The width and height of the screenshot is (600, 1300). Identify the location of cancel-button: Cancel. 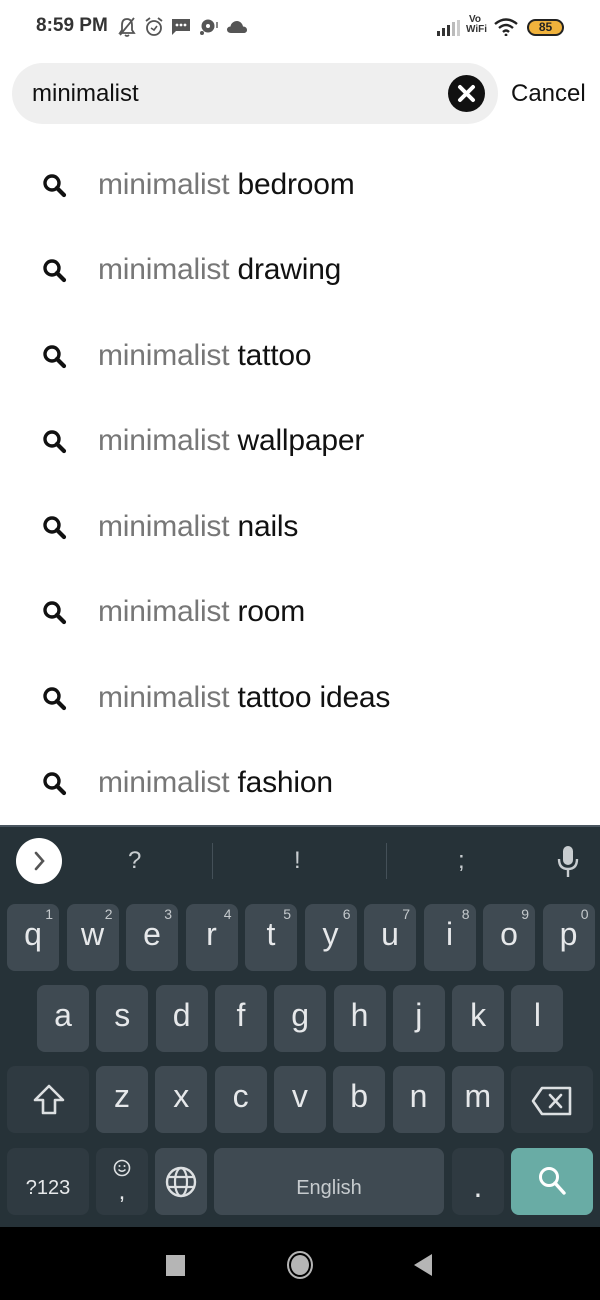
(548, 94).